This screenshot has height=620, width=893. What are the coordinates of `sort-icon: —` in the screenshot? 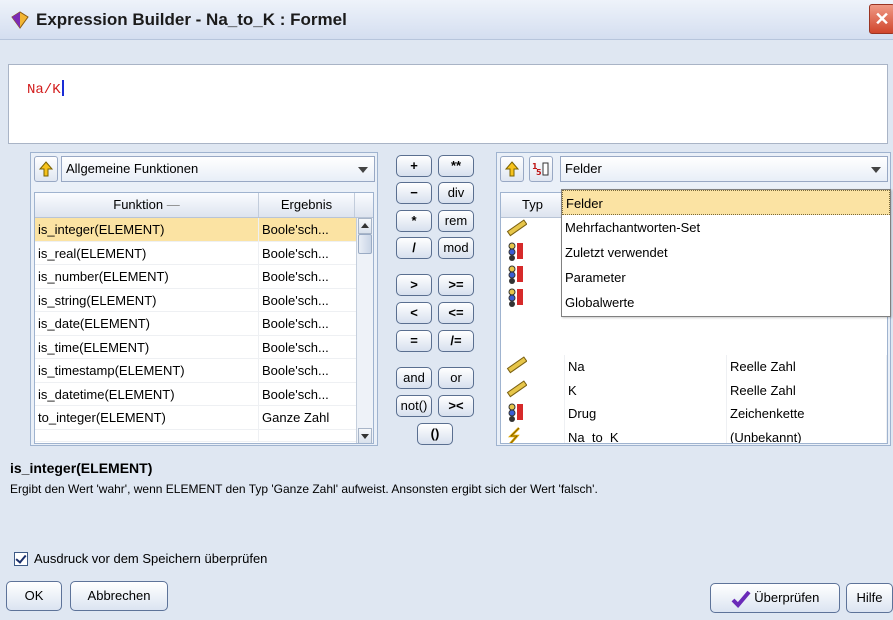 It's located at (173, 204).